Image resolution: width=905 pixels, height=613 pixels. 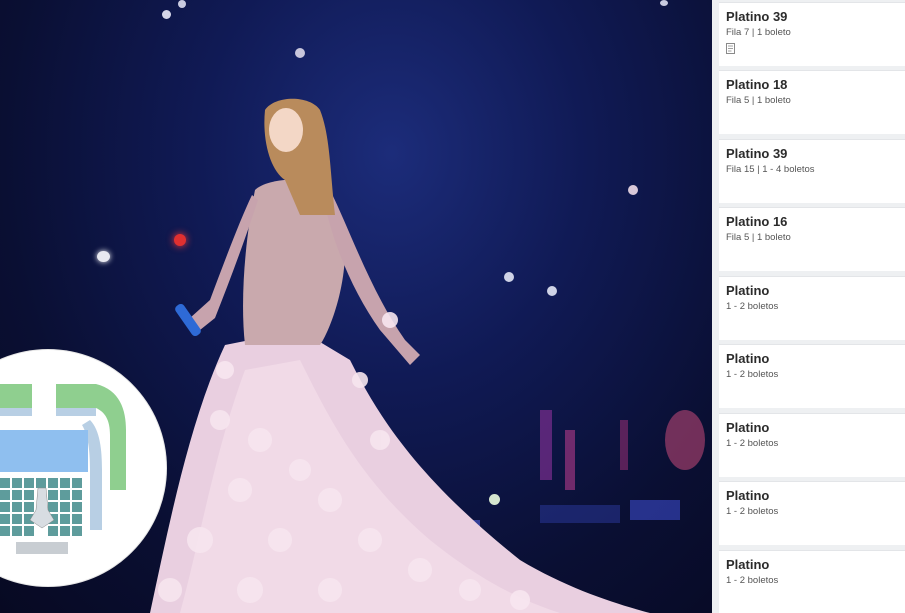 What do you see at coordinates (812, 102) in the screenshot?
I see `listing-card: Platino 18 Fila 5 | 1 boleto` at bounding box center [812, 102].